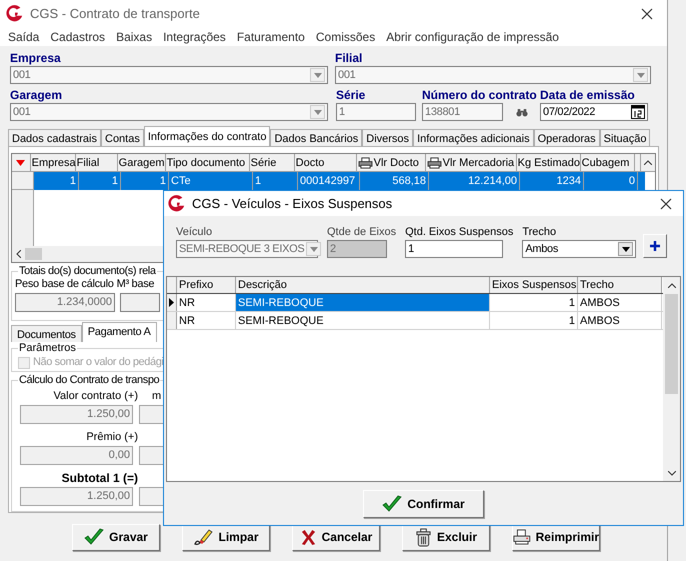  I want to click on column-header: Empresa, so click(53, 162).